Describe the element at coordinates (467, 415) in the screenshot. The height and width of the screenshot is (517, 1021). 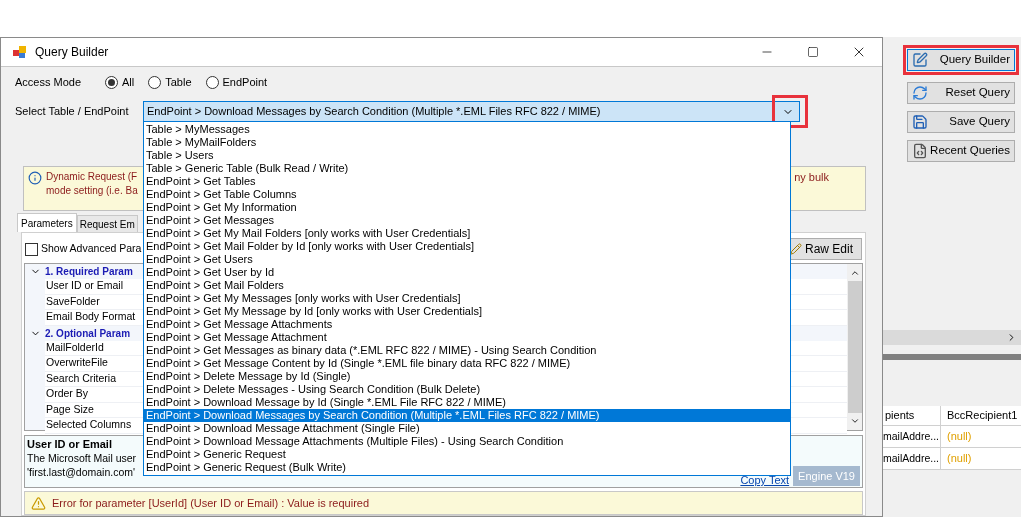
I see `dropdown-option: EndPoint > Download Messages by Search Condition (Multiple *.EML Files RFC 822 / MIME)` at that location.